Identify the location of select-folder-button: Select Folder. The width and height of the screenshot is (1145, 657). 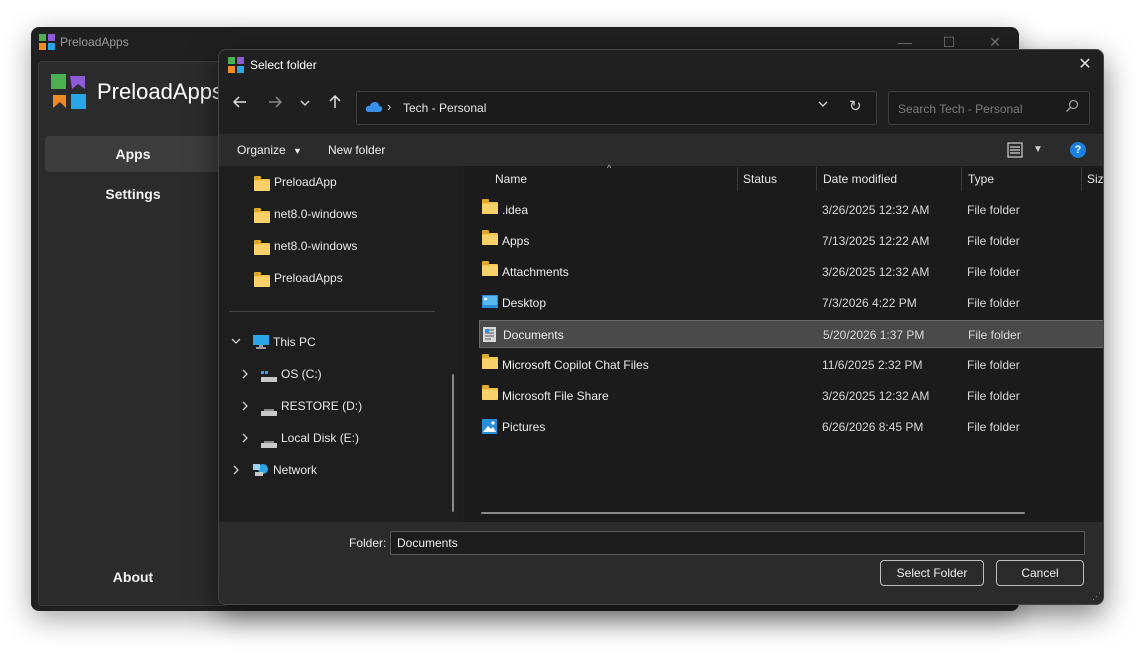
(932, 573).